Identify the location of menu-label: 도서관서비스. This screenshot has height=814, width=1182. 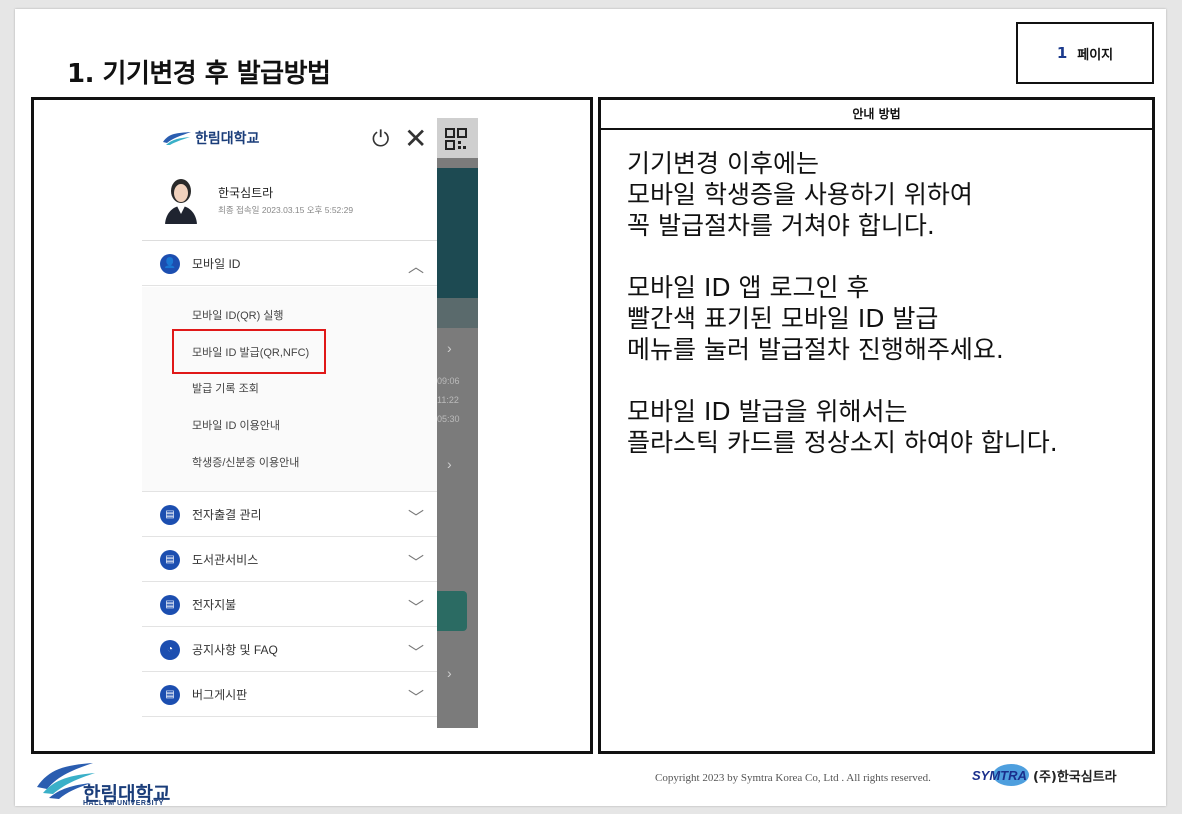
(225, 560).